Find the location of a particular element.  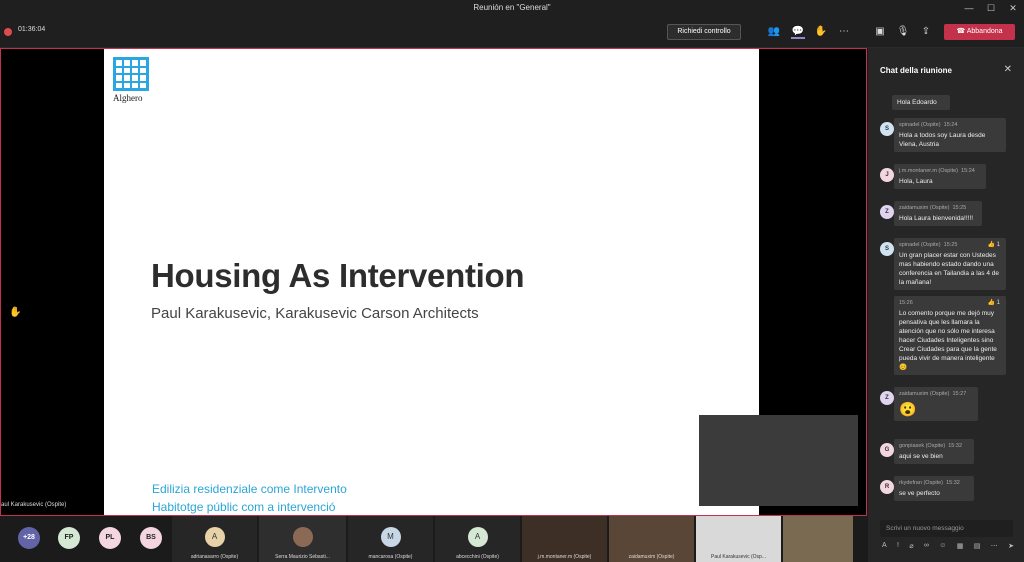

message-author: gonpiasek (Ospite) is located at coordinates (922, 446).